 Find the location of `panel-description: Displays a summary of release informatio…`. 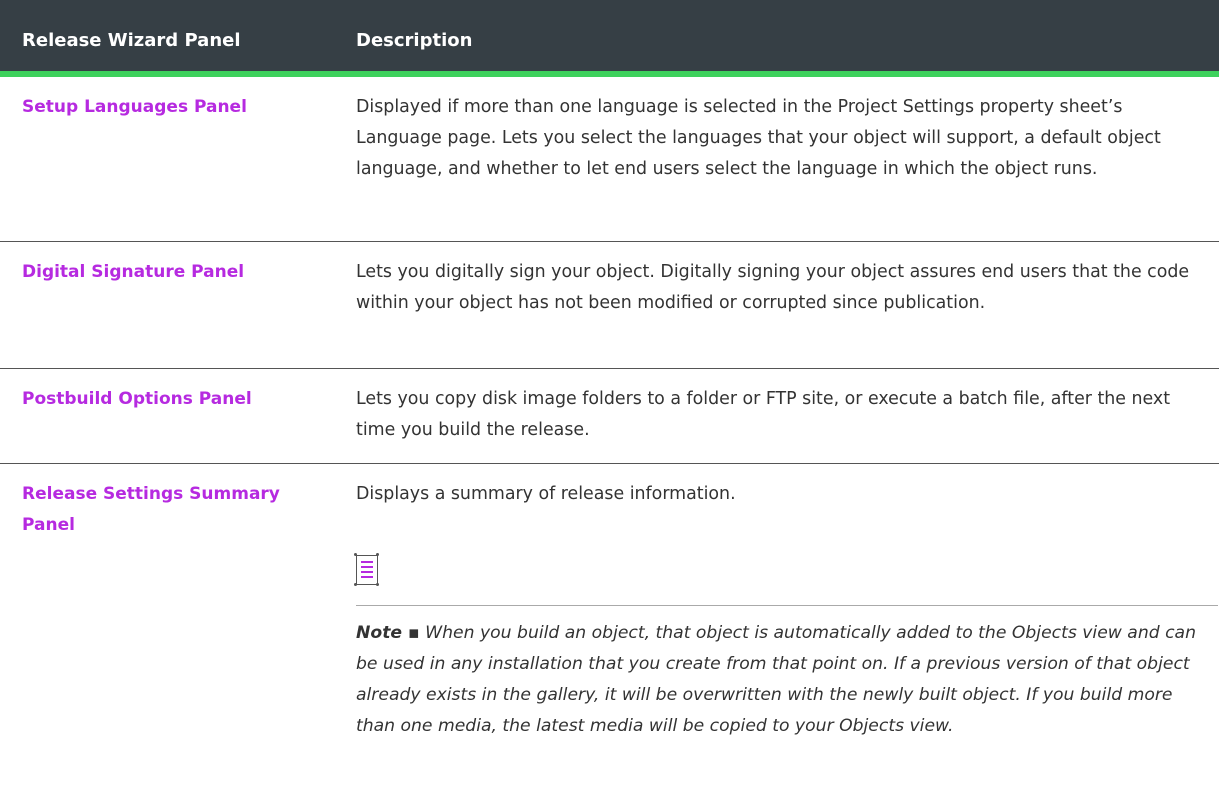

panel-description: Displays a summary of release informatio… is located at coordinates (546, 494).